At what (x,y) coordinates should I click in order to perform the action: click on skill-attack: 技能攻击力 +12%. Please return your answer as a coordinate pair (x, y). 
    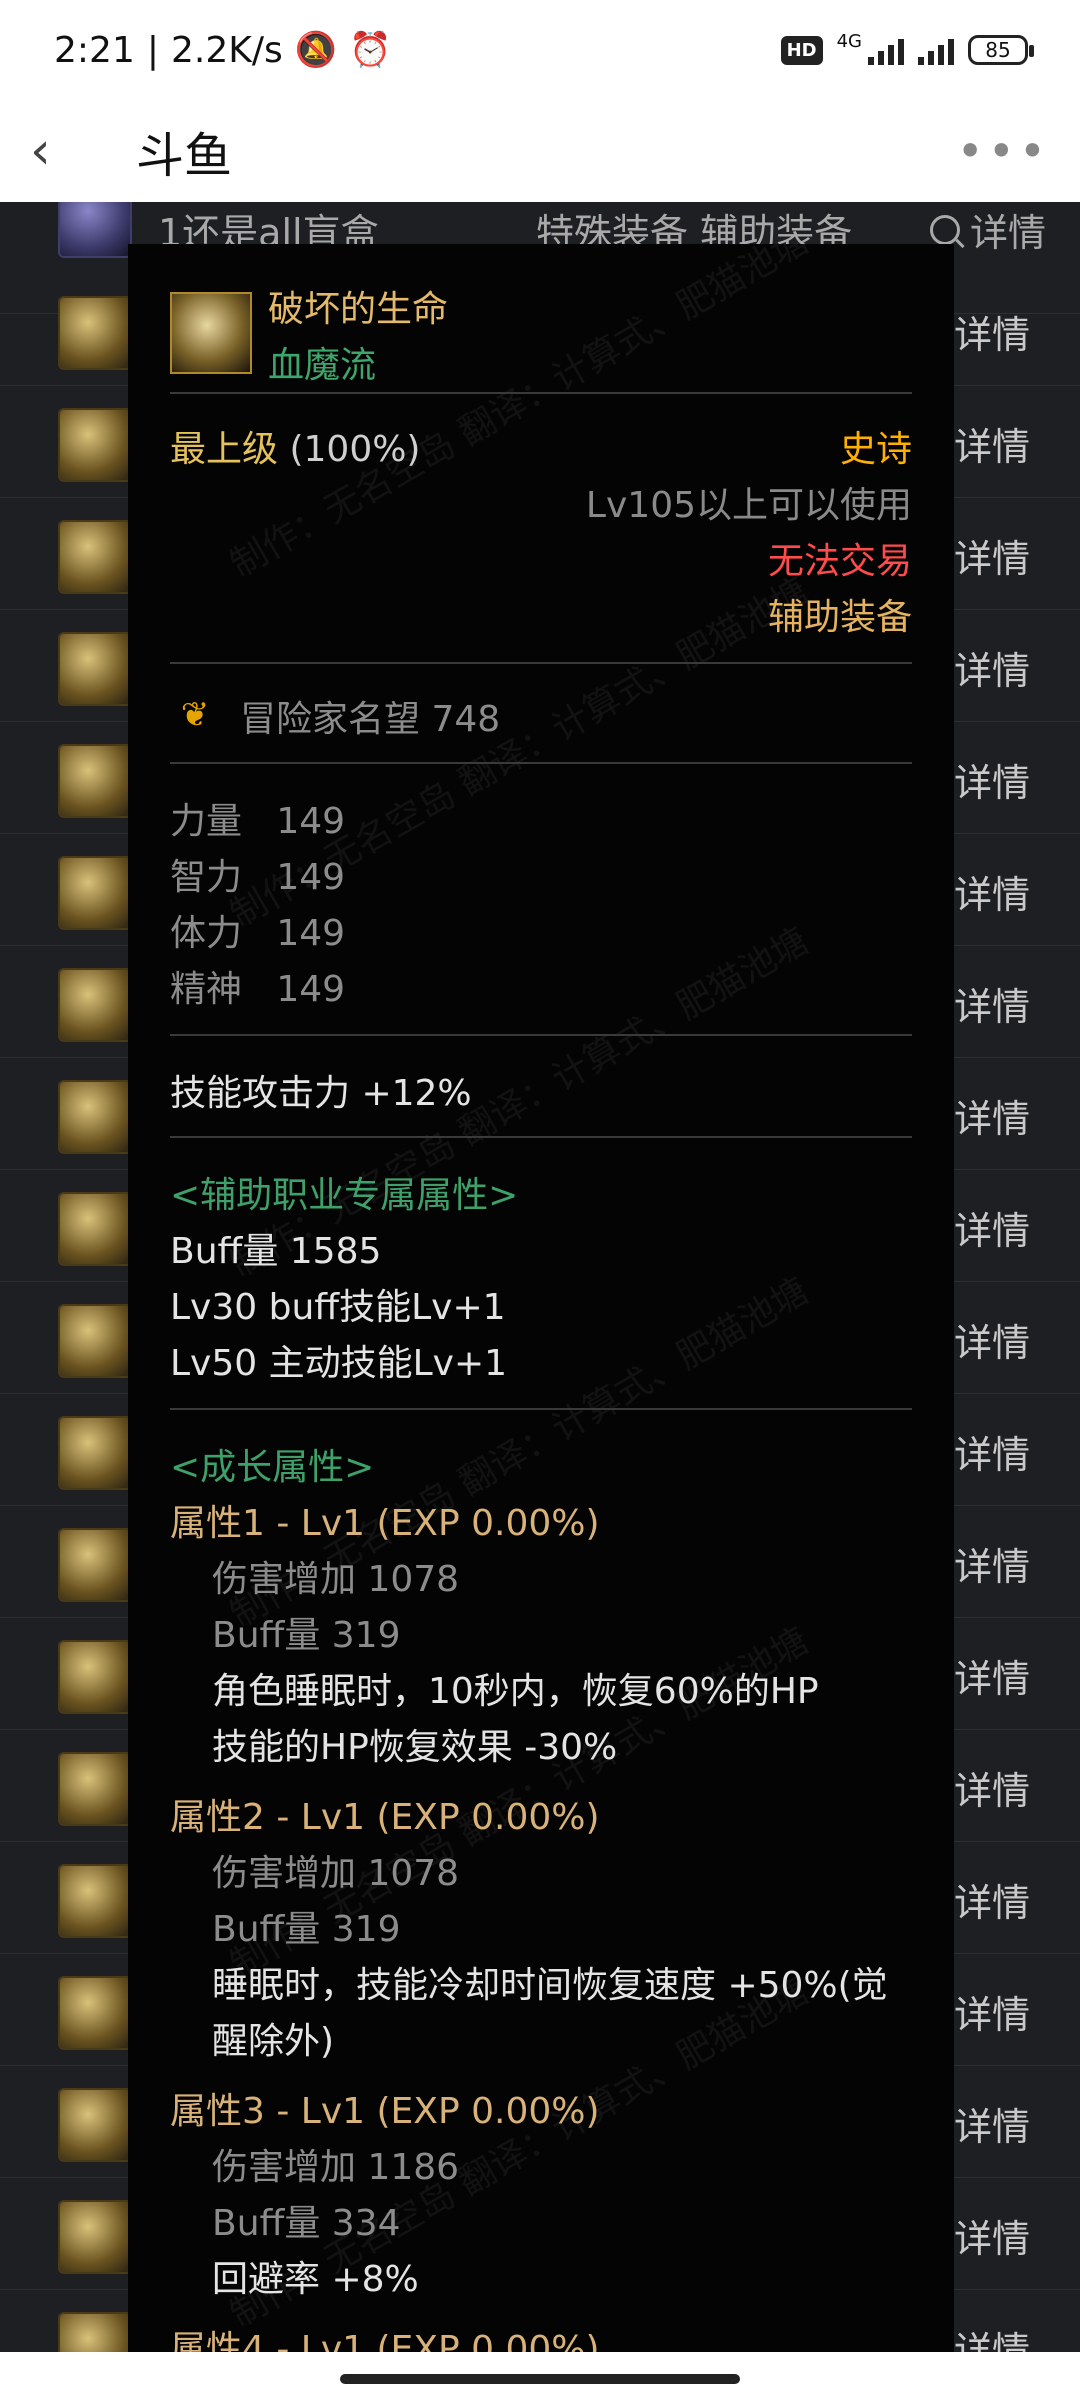
    Looking at the image, I should click on (321, 1093).